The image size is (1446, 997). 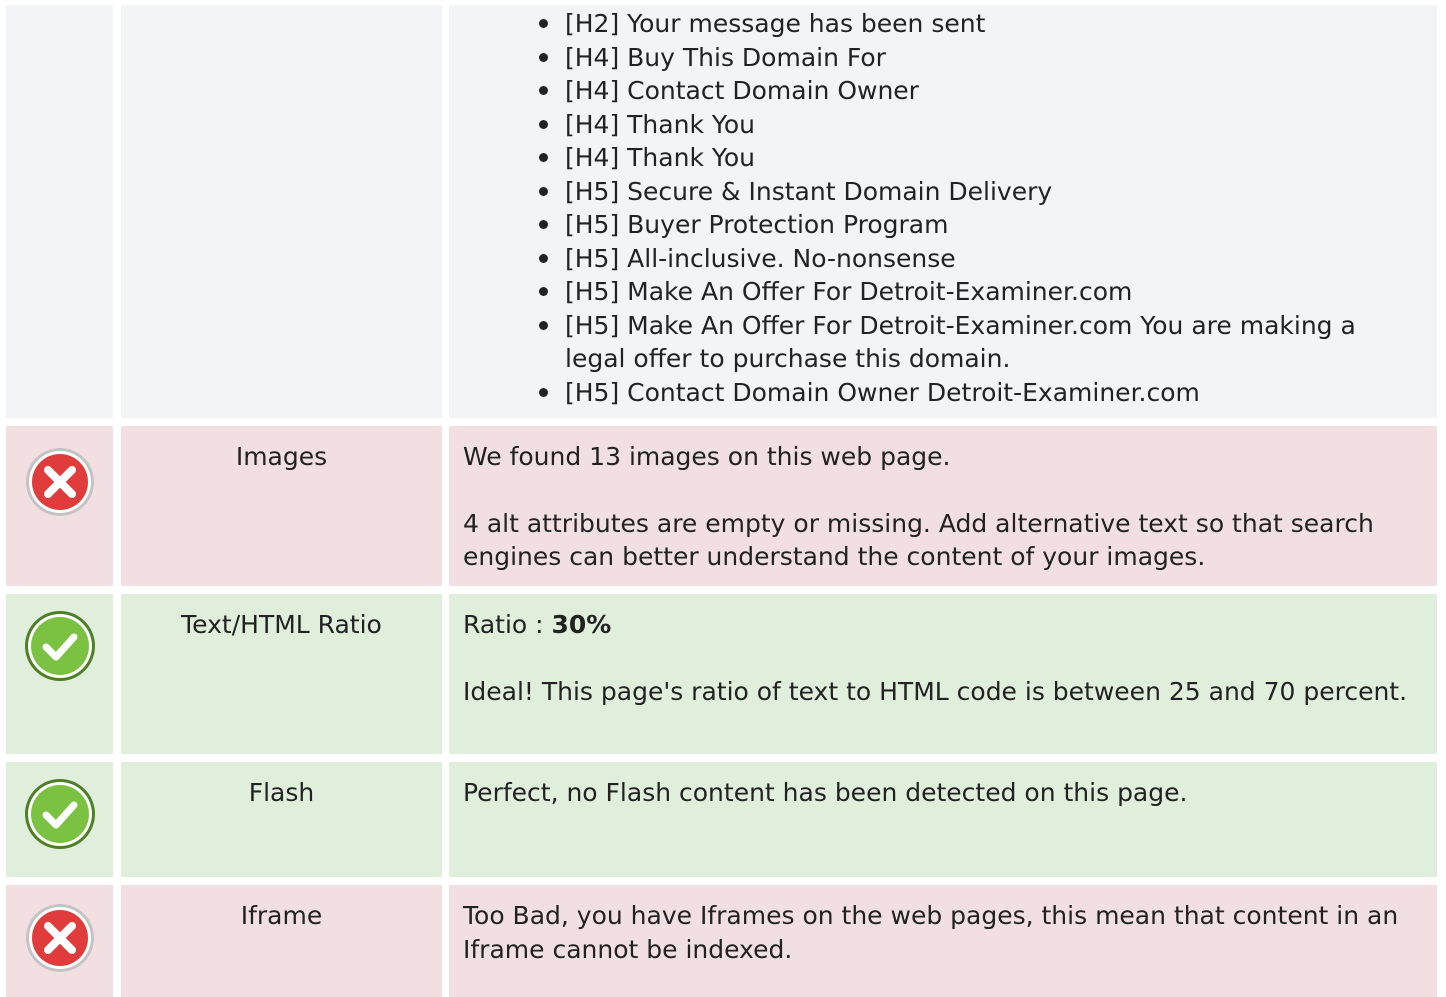 What do you see at coordinates (581, 624) in the screenshot?
I see `ratio-value: 30%` at bounding box center [581, 624].